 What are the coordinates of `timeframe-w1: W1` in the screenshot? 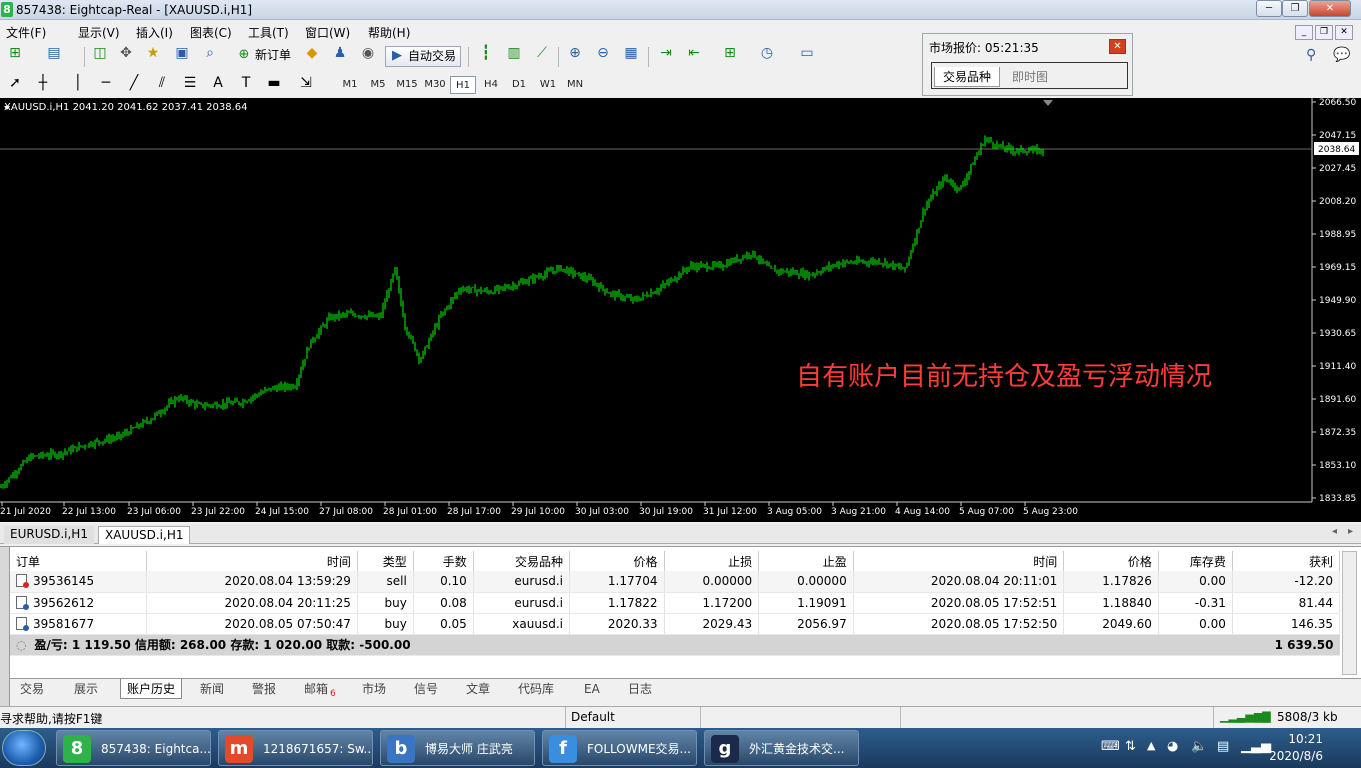 It's located at (548, 85).